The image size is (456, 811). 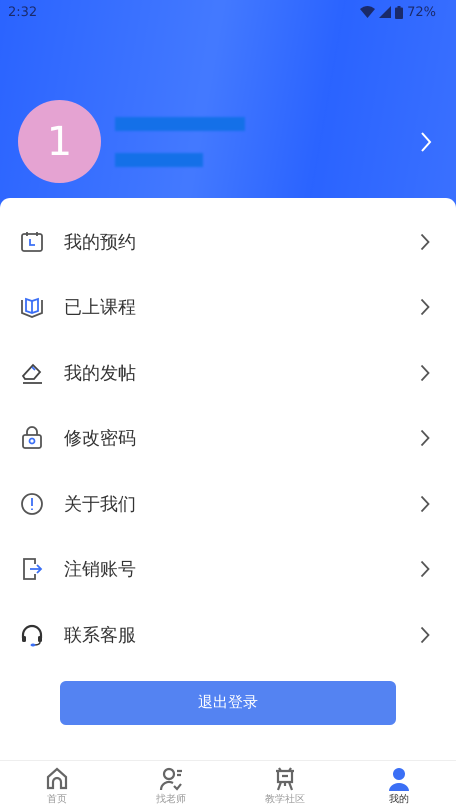 I want to click on menu-item: 关于我们, so click(x=228, y=503).